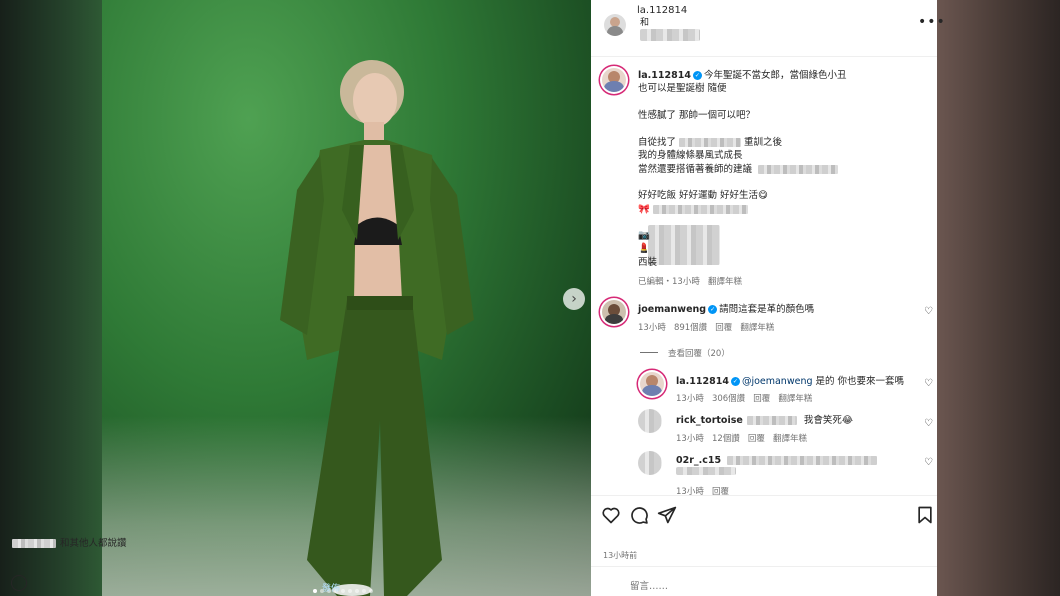 The image size is (1060, 596). I want to click on view-replies-button: 查看回覆（20）, so click(699, 353).